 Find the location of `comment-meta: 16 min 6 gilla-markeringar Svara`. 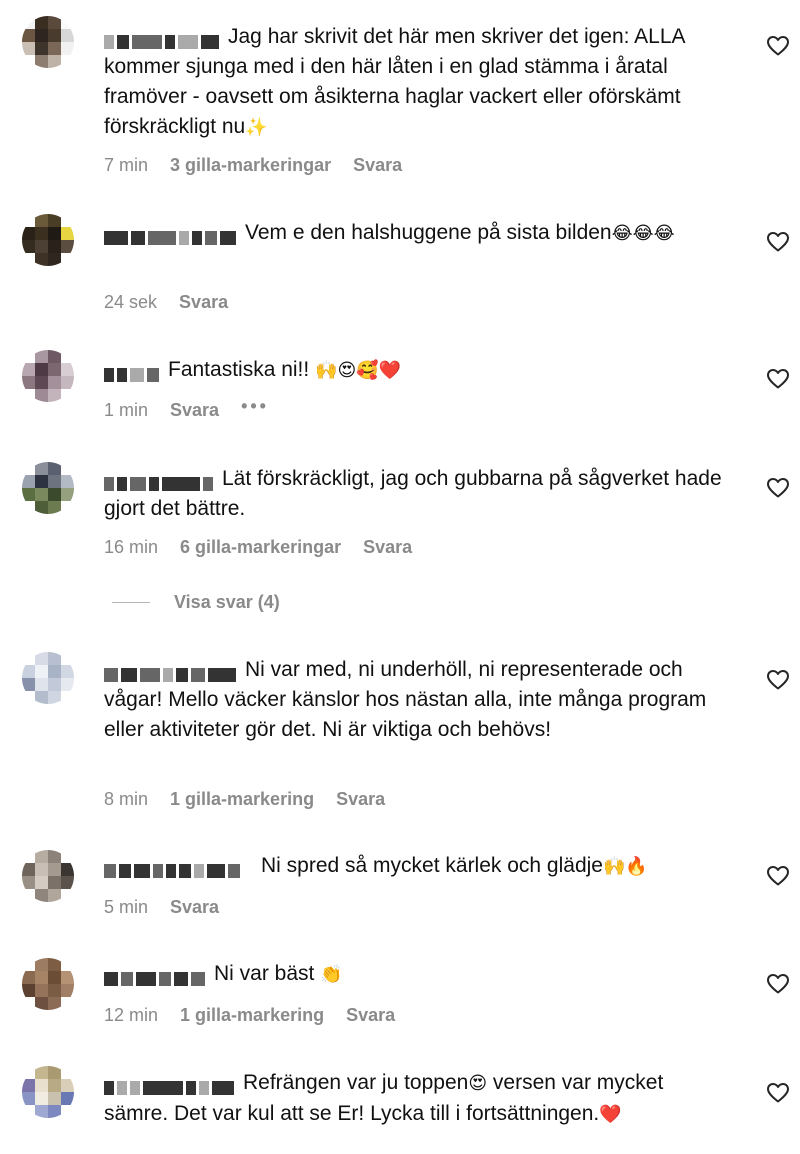

comment-meta: 16 min 6 gilla-markeringar Svara is located at coordinates (258, 547).